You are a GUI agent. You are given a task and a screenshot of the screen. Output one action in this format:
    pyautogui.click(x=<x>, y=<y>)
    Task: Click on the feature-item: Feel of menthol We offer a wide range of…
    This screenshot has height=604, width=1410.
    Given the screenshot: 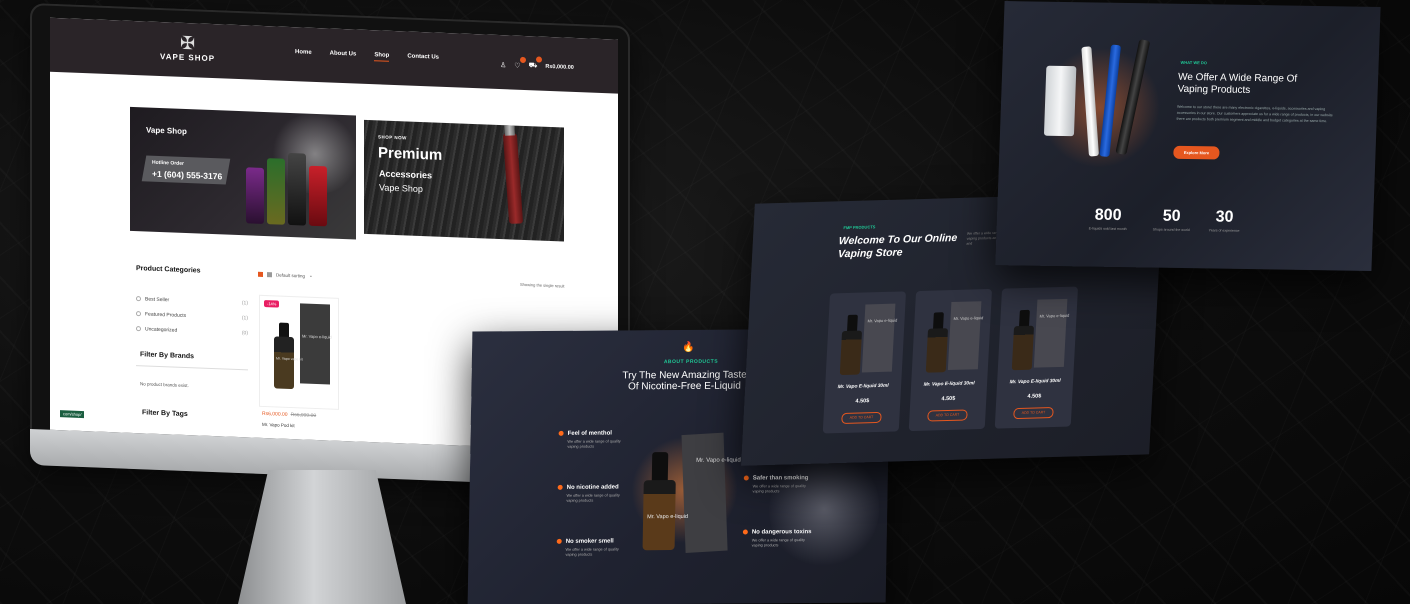 What is the action you would take?
    pyautogui.click(x=603, y=440)
    